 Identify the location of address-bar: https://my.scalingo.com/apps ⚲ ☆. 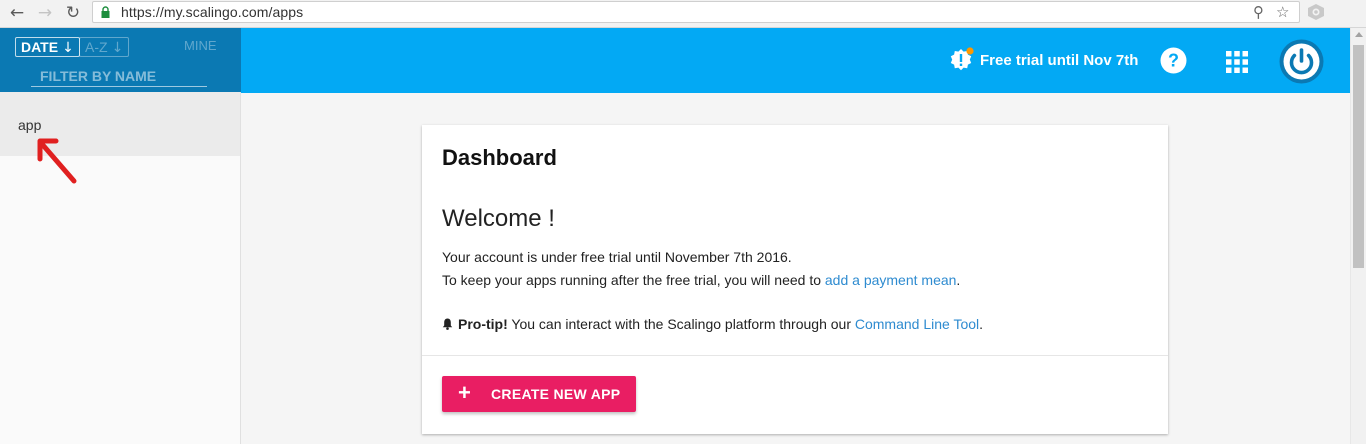
(696, 12).